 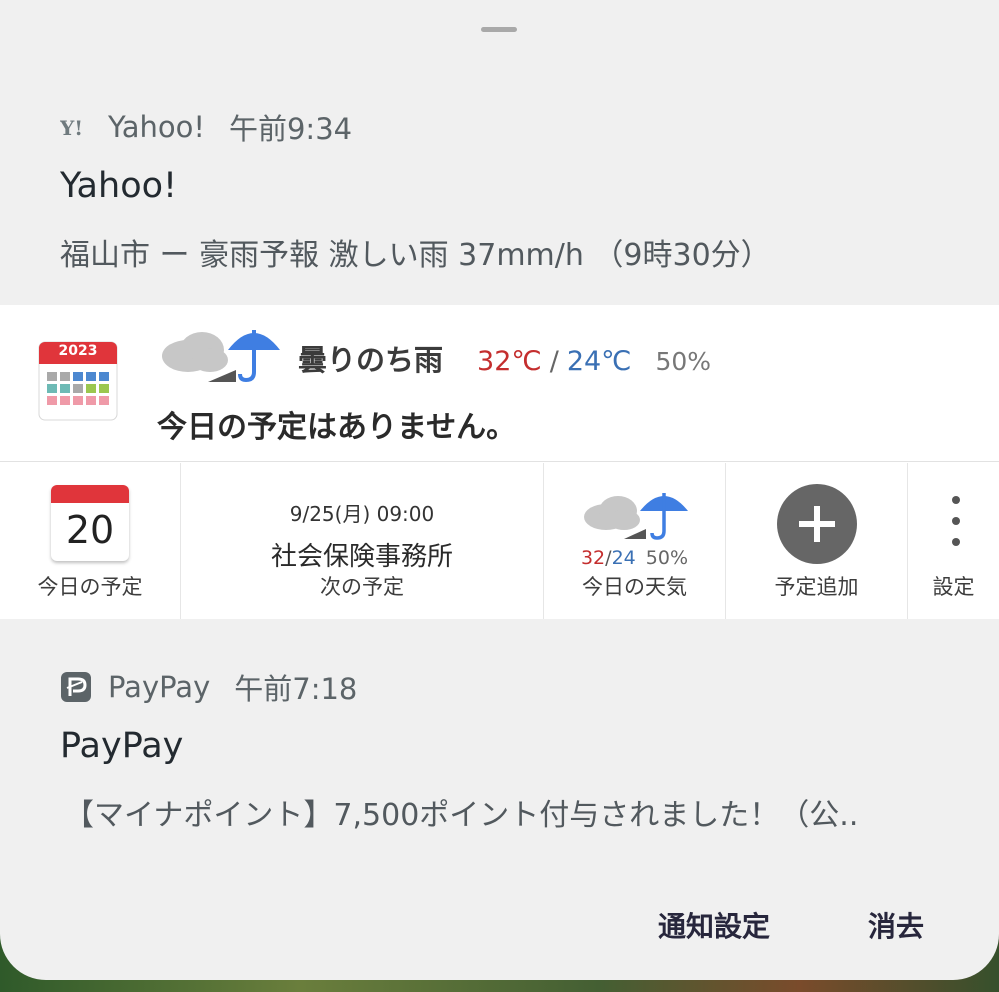 What do you see at coordinates (896, 925) in the screenshot?
I see `clear-all-button: 消去` at bounding box center [896, 925].